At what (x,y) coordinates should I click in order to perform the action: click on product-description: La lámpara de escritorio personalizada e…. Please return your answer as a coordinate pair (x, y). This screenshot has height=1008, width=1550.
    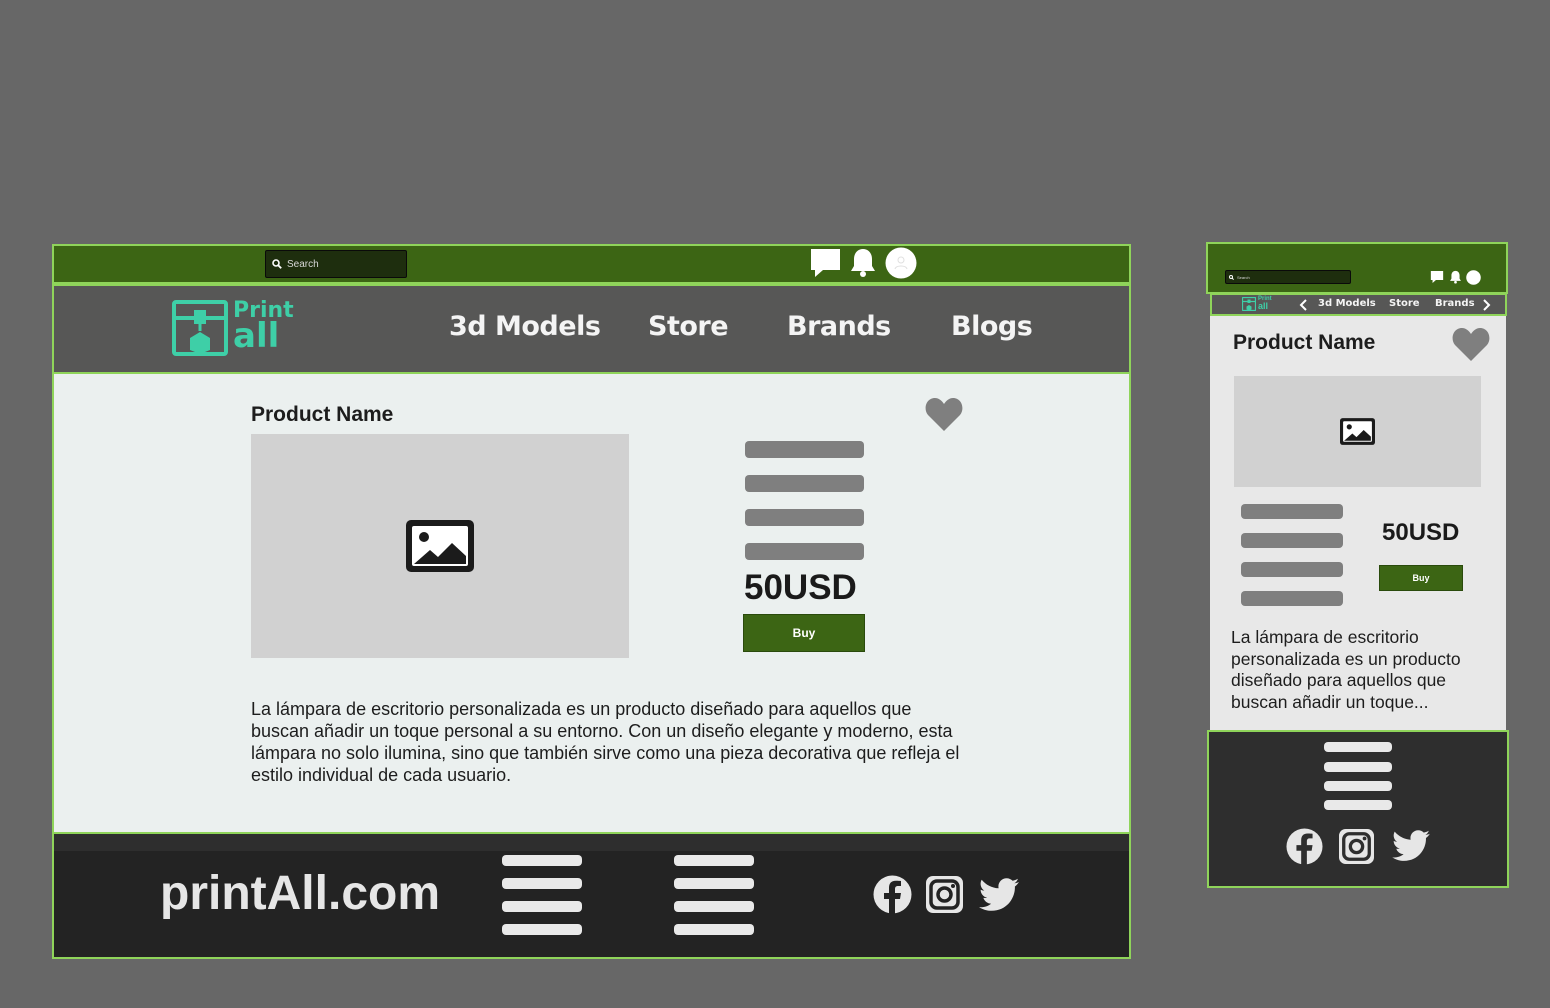
    Looking at the image, I should click on (605, 742).